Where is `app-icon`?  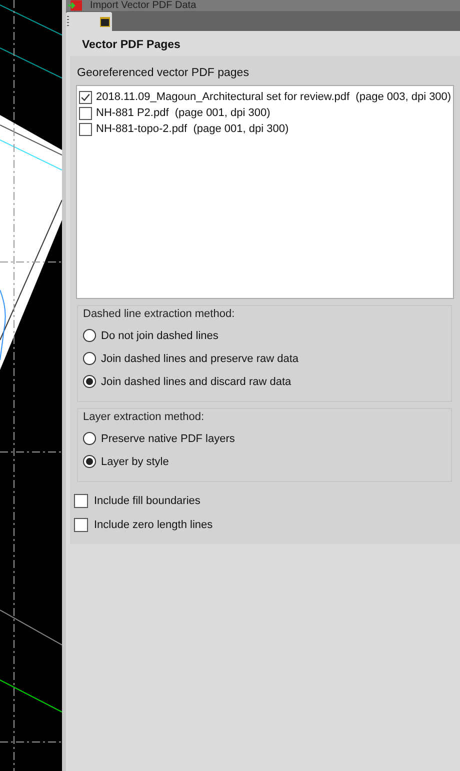
app-icon is located at coordinates (75, 5).